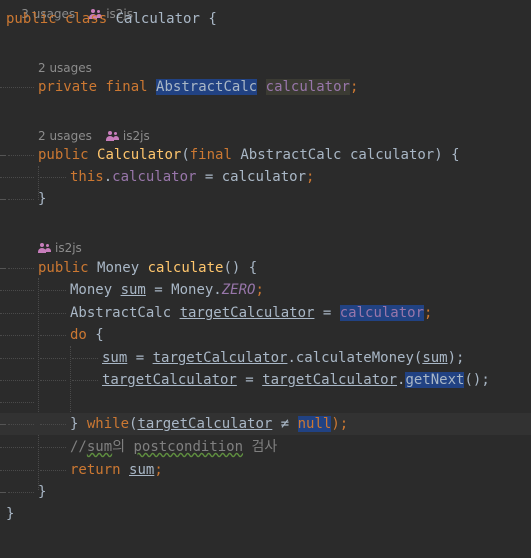 The image size is (531, 558). I want to click on keyword-private: private, so click(68, 87).